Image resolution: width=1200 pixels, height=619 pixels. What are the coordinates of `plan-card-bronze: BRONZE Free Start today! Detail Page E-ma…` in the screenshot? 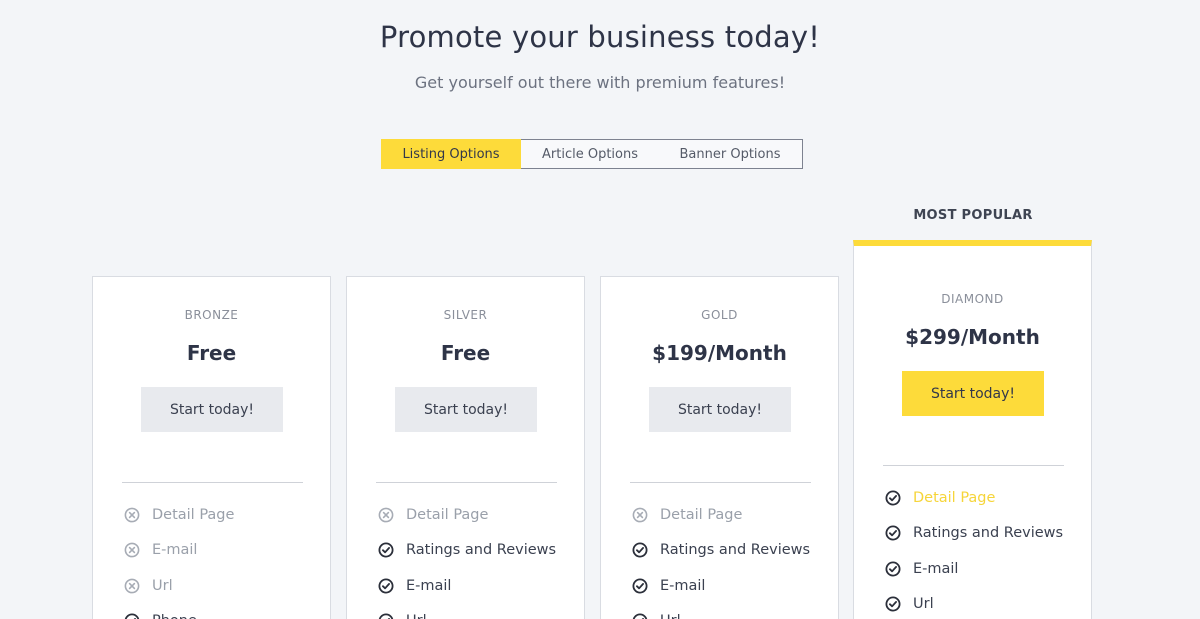 It's located at (211, 447).